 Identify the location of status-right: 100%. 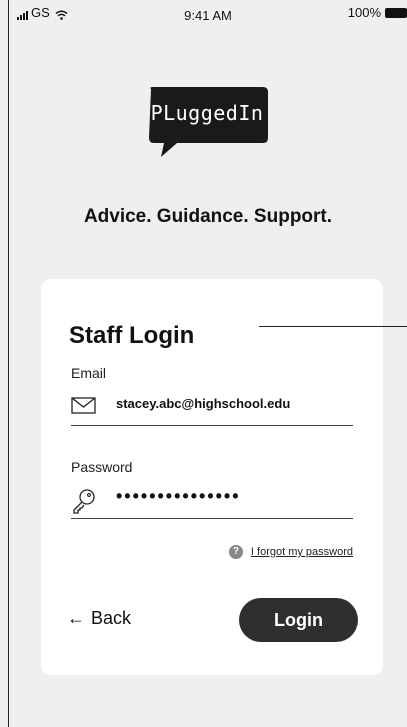
(377, 12).